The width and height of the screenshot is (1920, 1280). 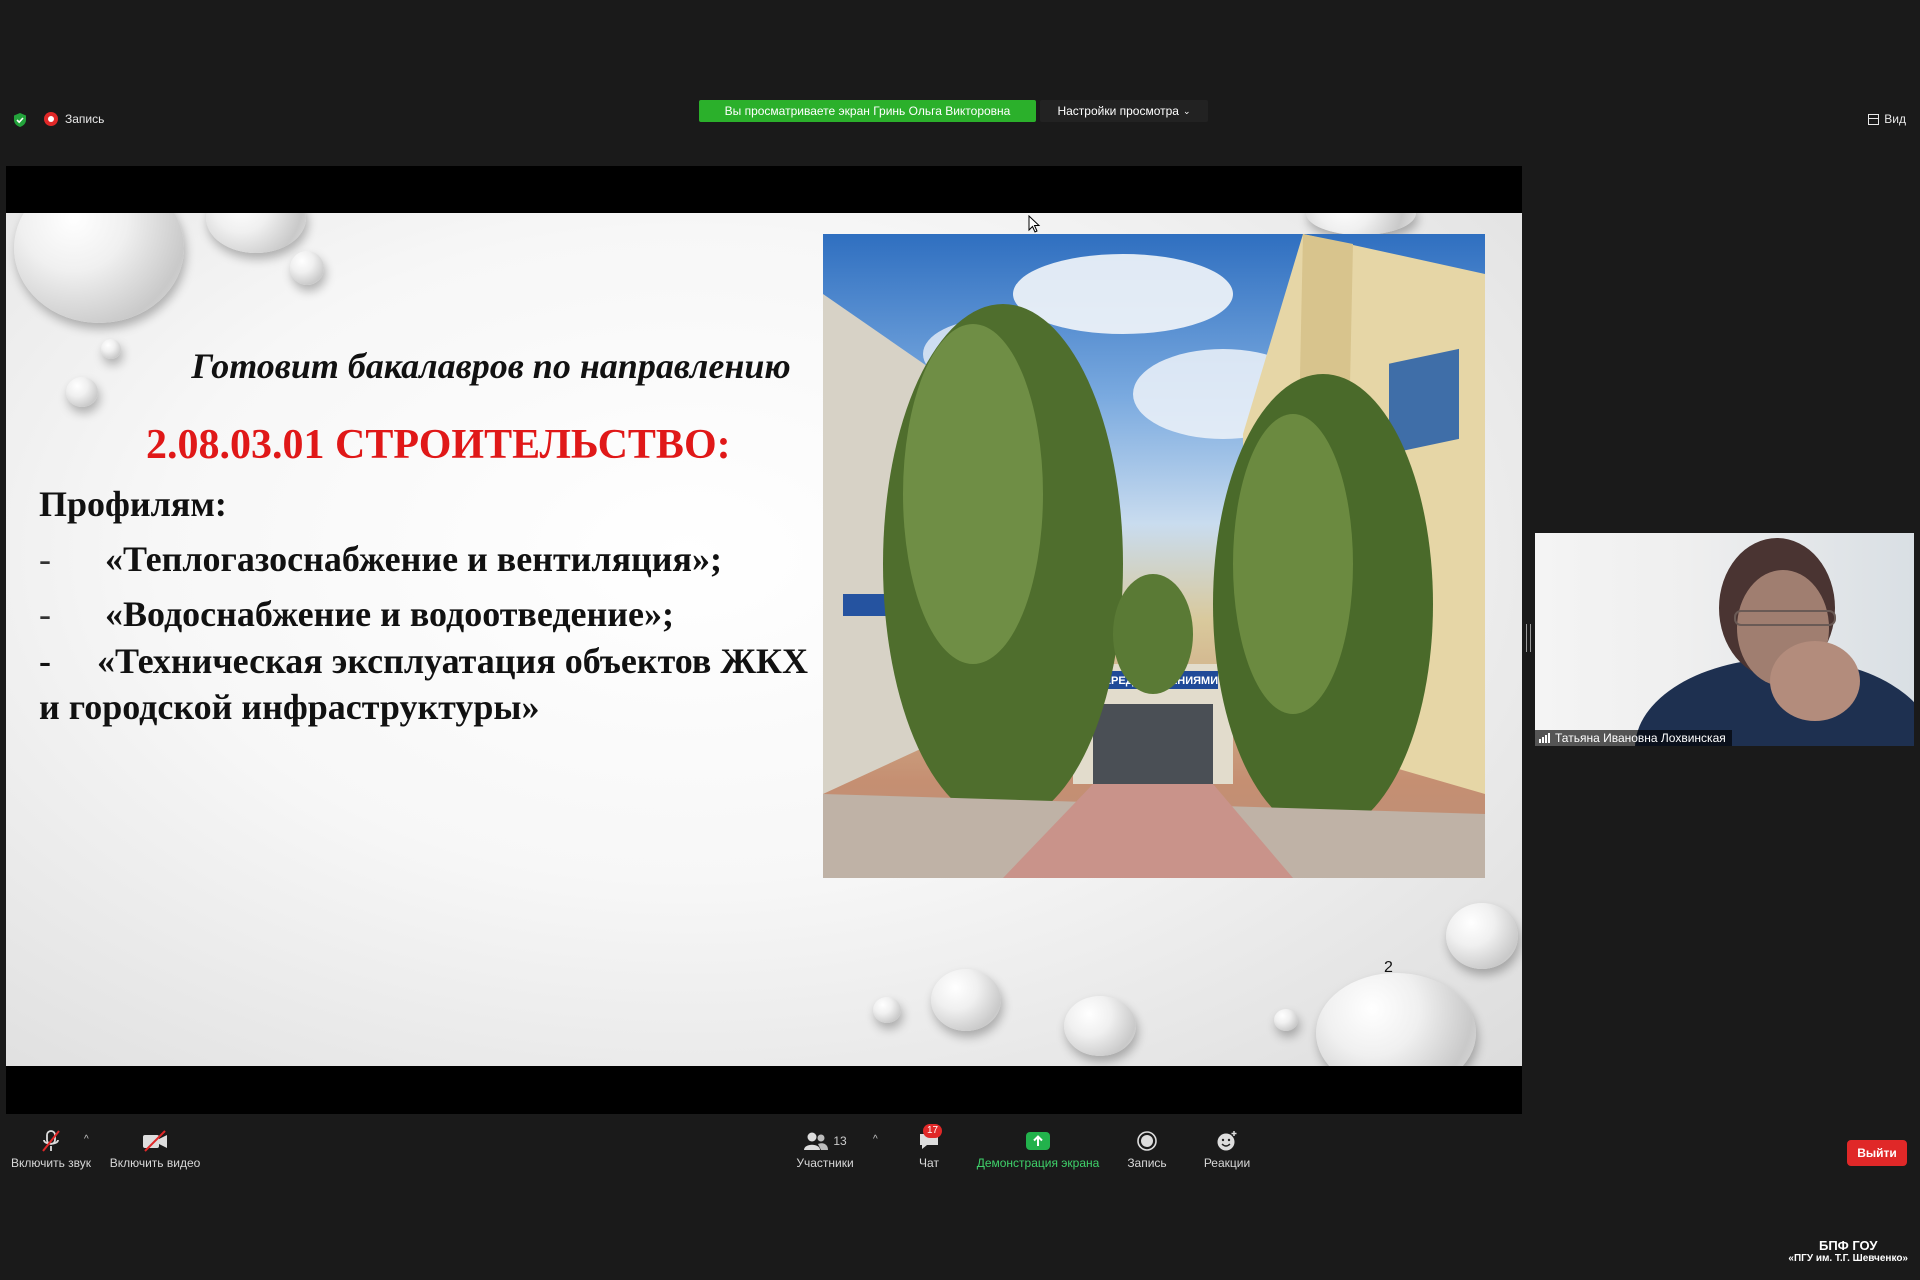 What do you see at coordinates (133, 504) in the screenshot?
I see `profiles-heading: Профилям:` at bounding box center [133, 504].